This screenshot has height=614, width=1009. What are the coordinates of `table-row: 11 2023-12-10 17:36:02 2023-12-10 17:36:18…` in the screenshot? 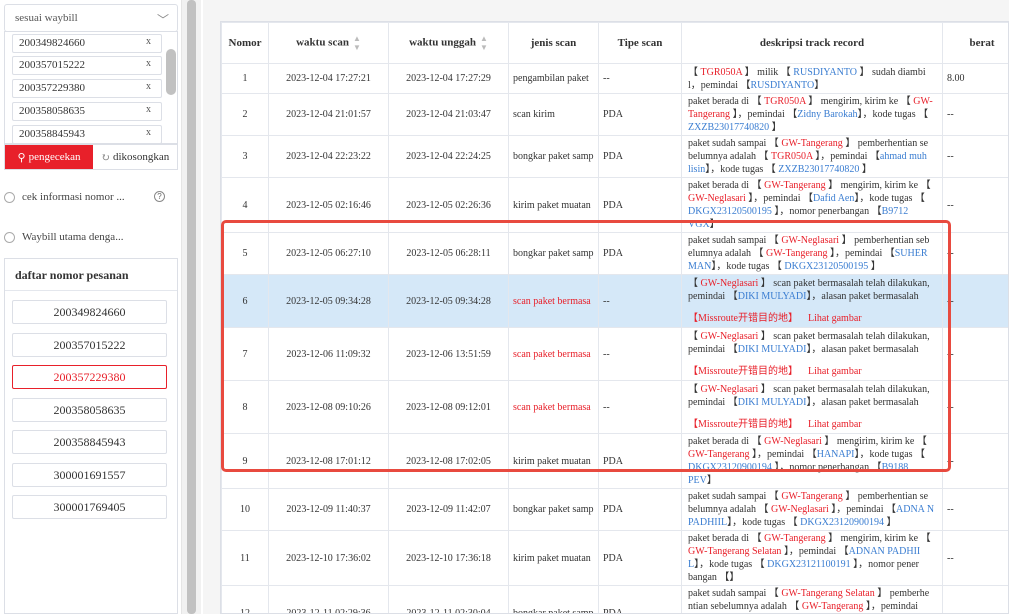 It's located at (614, 558).